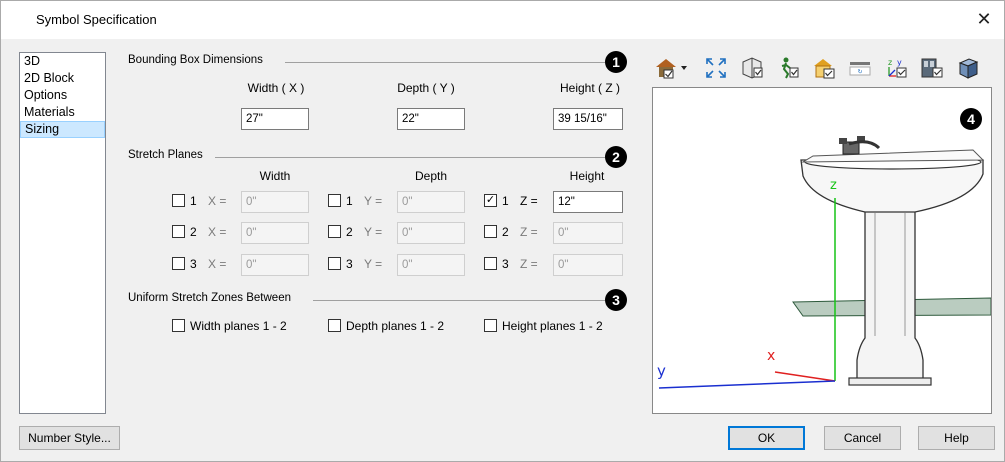  I want to click on callout-badge-3: 3, so click(616, 300).